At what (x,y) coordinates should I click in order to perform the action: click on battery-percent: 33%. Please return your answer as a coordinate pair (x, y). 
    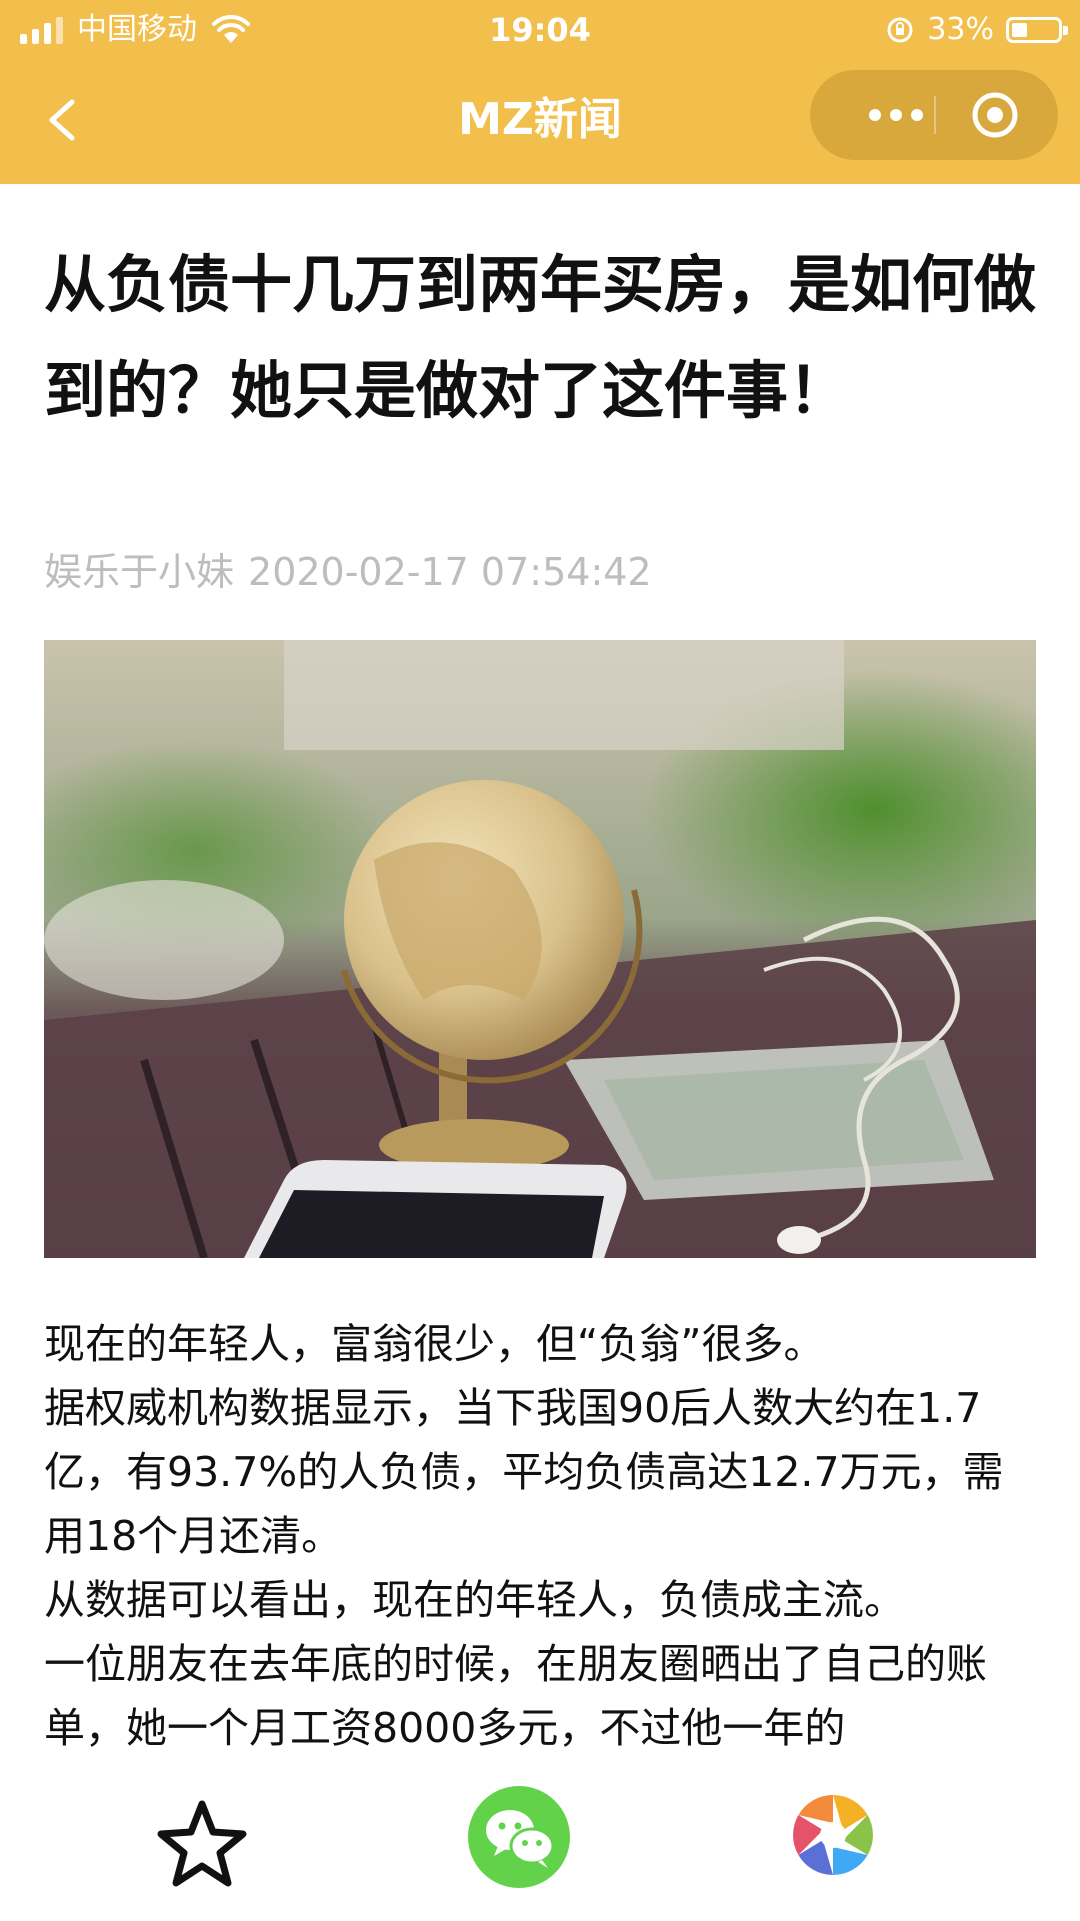
    Looking at the image, I should click on (960, 29).